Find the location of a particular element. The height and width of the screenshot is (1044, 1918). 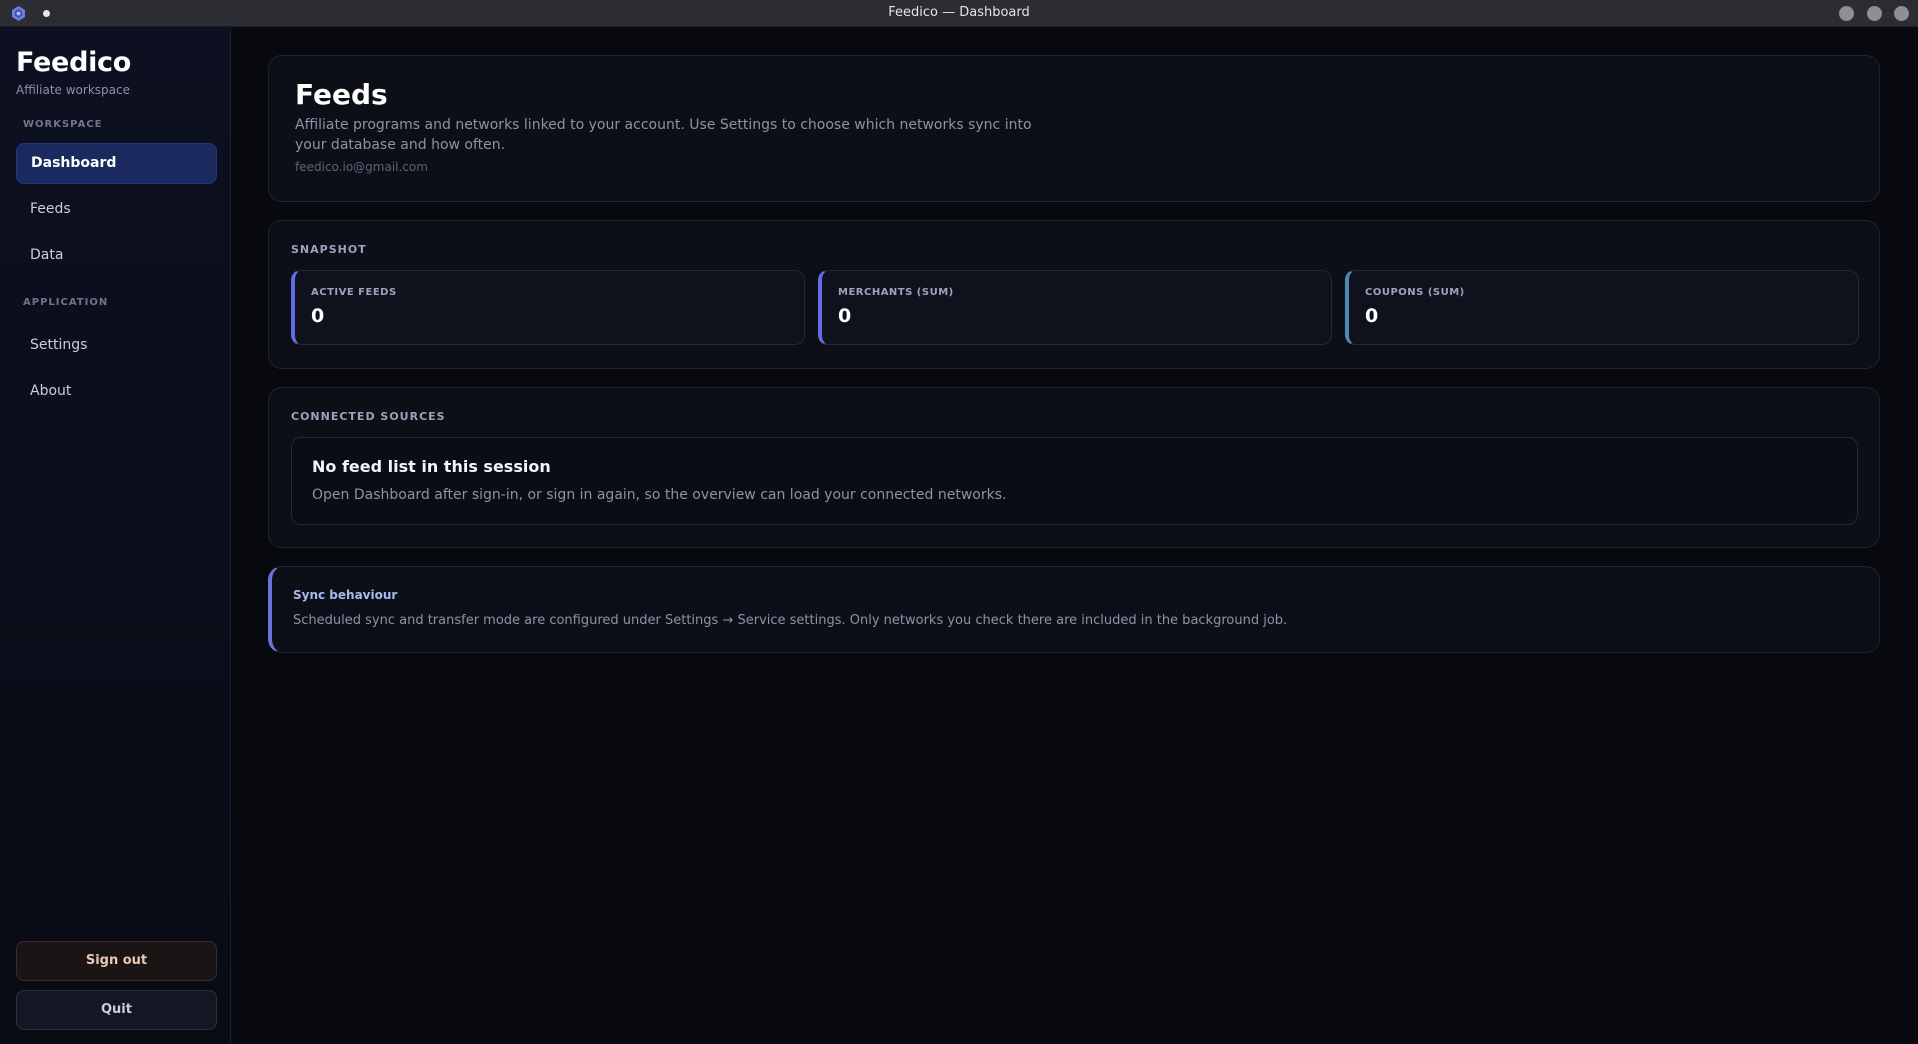

stat-label: COUPONS (SUM) is located at coordinates (1415, 292).